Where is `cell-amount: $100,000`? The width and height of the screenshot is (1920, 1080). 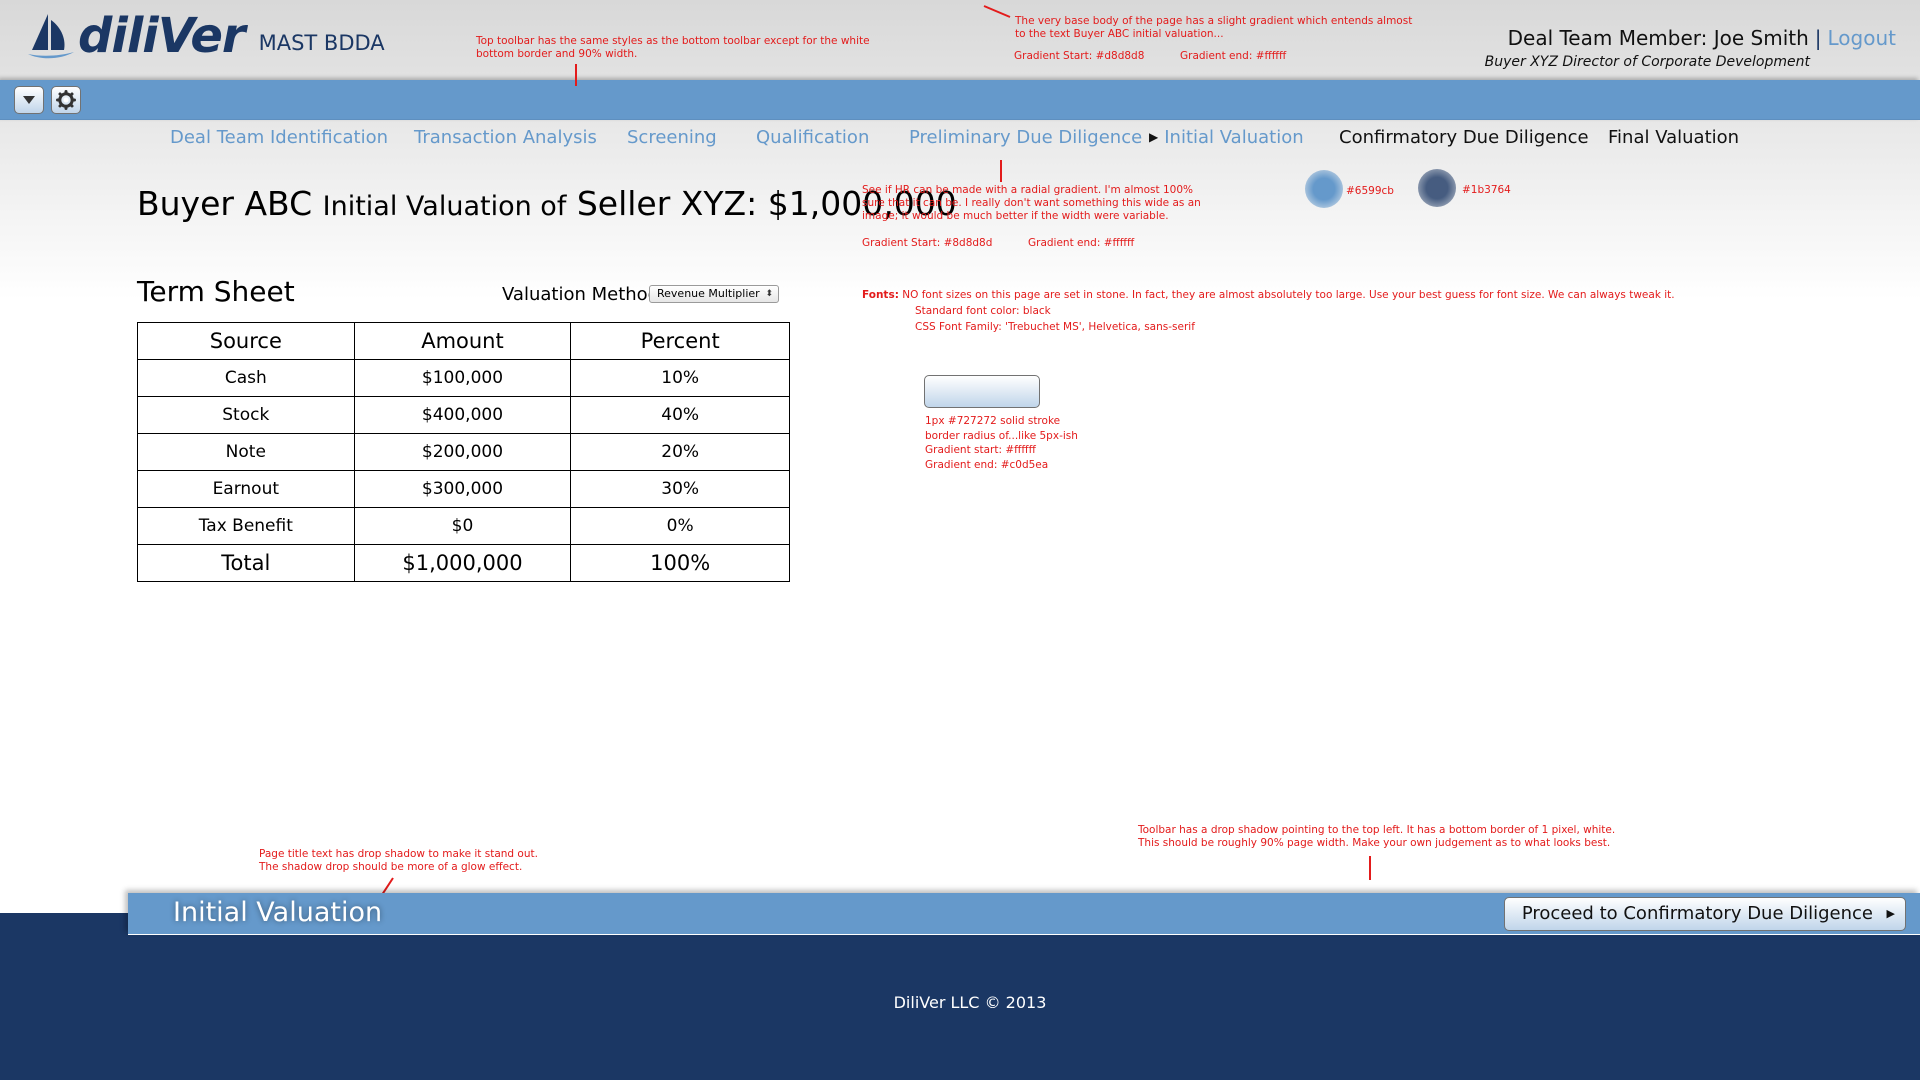
cell-amount: $100,000 is located at coordinates (462, 378).